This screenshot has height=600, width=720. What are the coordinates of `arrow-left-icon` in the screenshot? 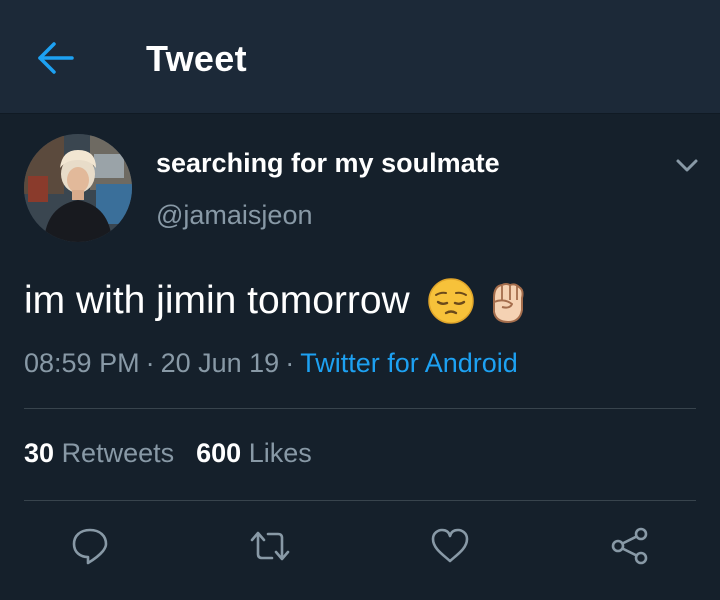 It's located at (56, 58).